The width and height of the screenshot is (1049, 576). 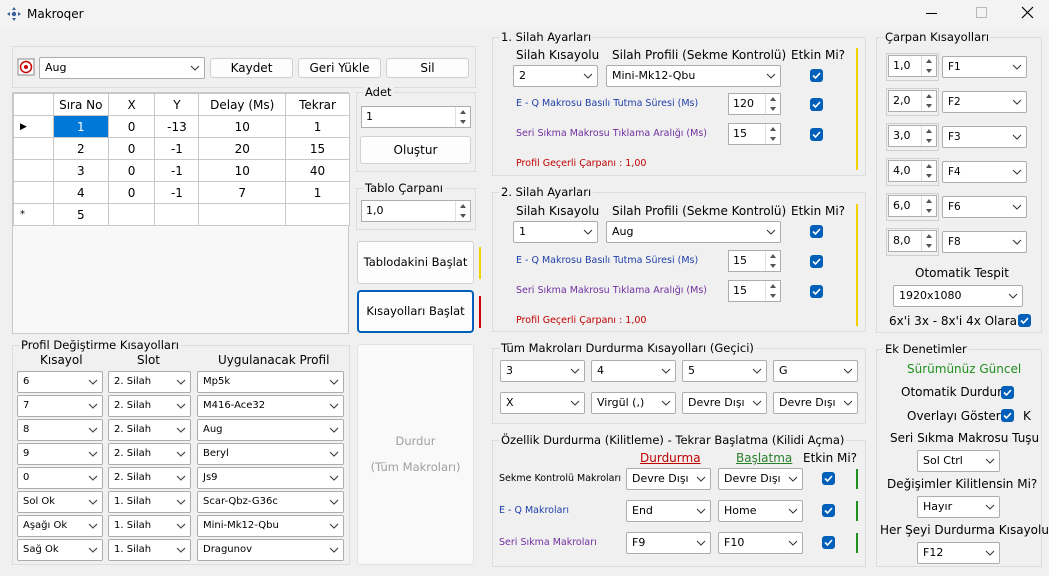 I want to click on weapon2-active-checkbox, so click(x=816, y=231).